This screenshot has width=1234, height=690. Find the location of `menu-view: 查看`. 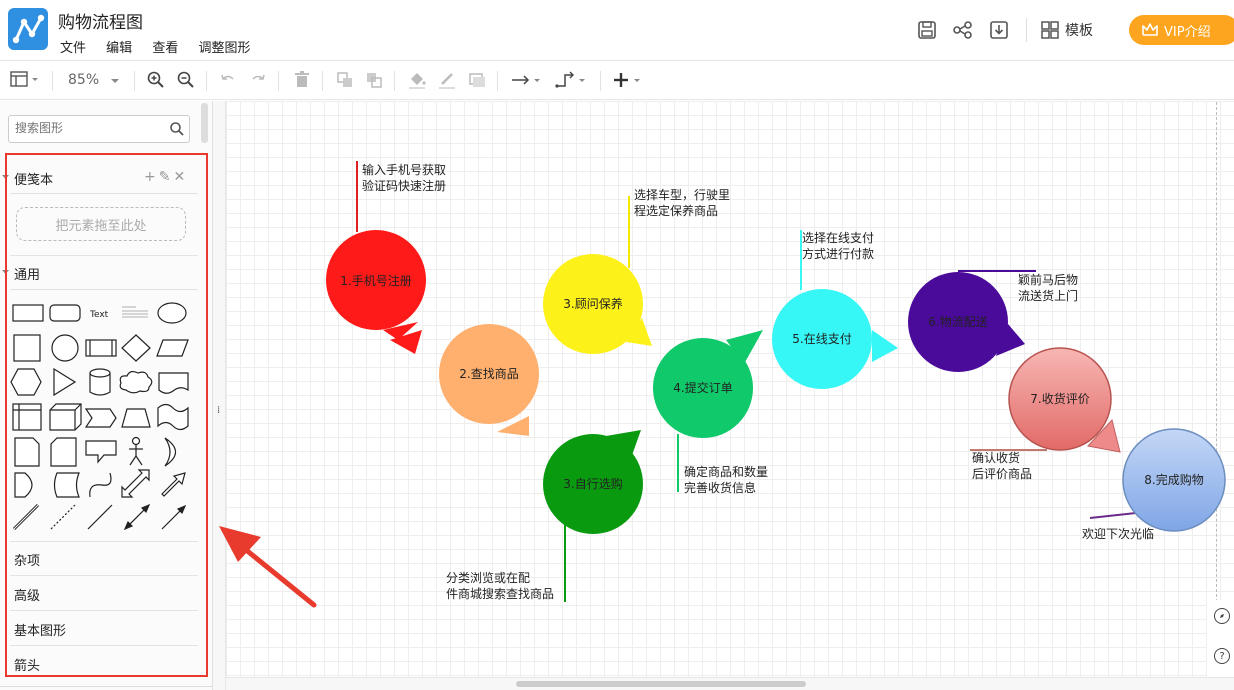

menu-view: 查看 is located at coordinates (165, 46).